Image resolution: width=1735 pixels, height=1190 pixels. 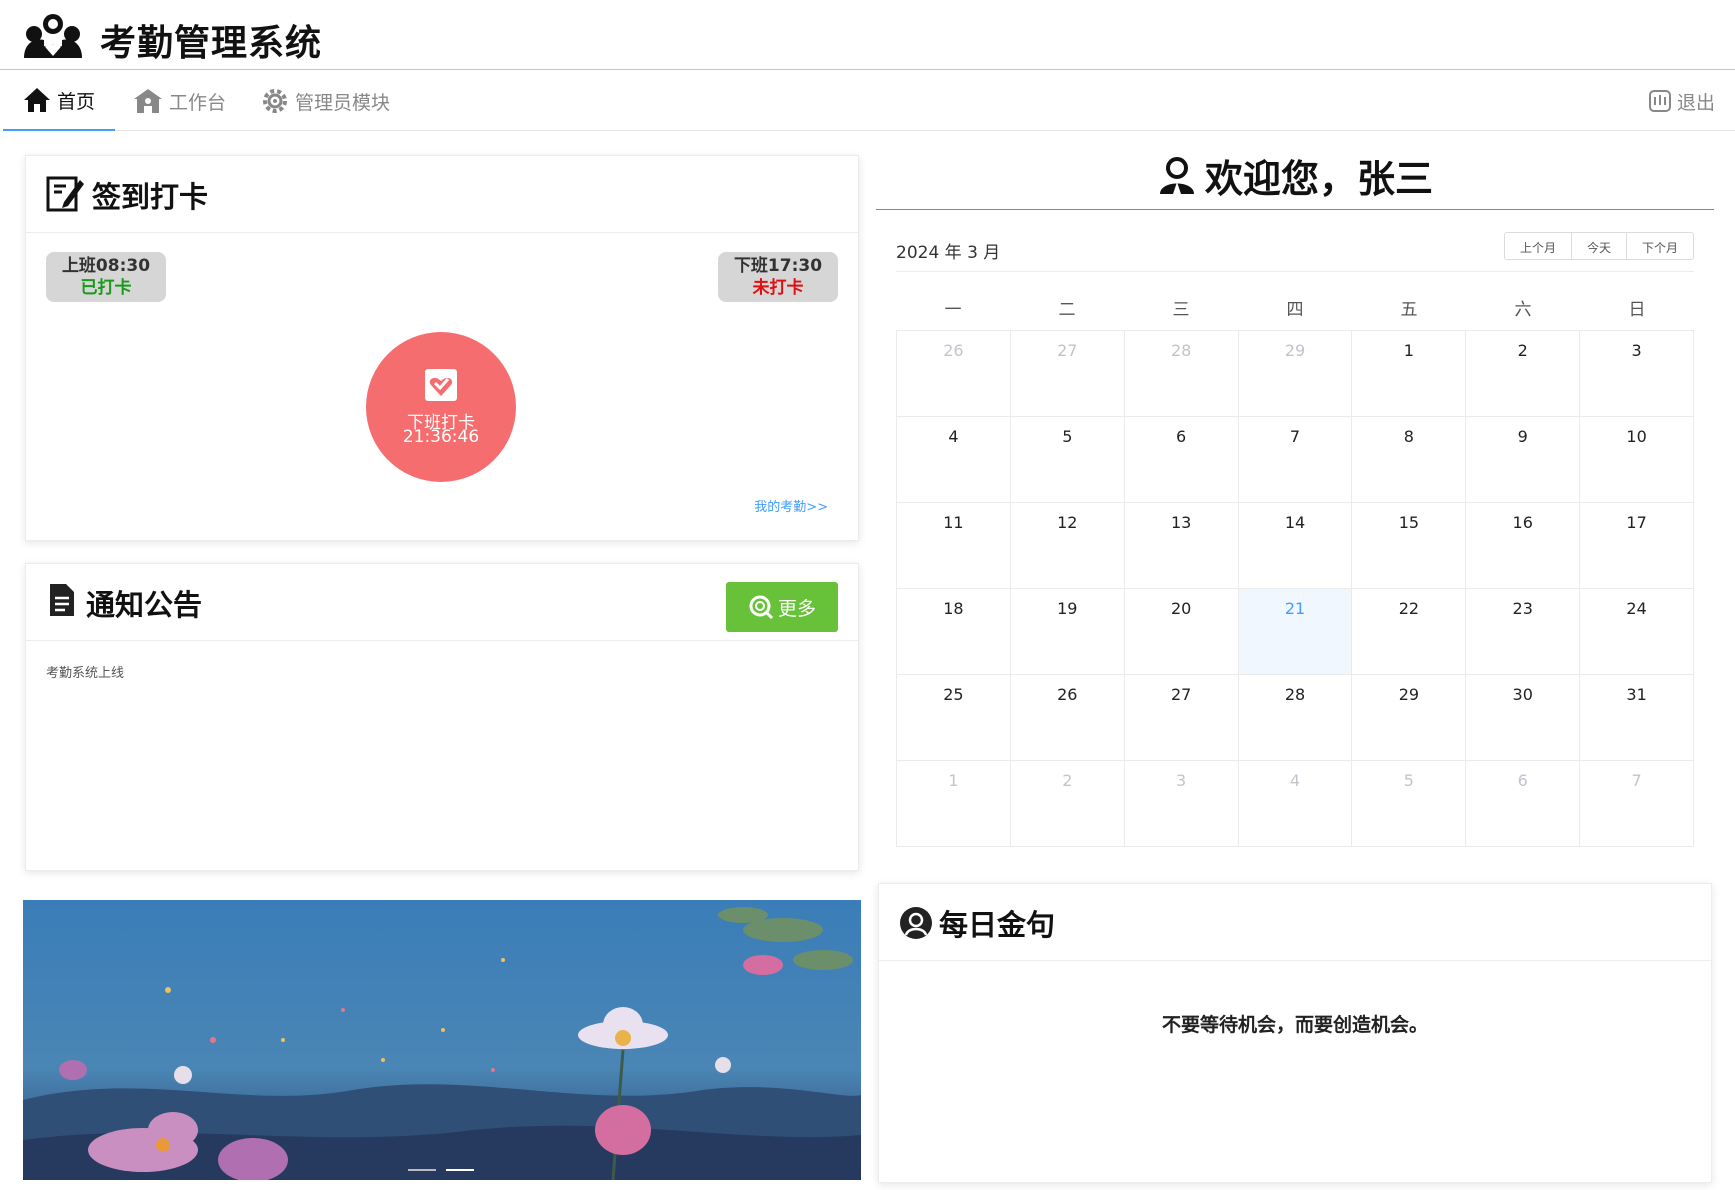 What do you see at coordinates (954, 546) in the screenshot?
I see `calendar-day-cell: 11` at bounding box center [954, 546].